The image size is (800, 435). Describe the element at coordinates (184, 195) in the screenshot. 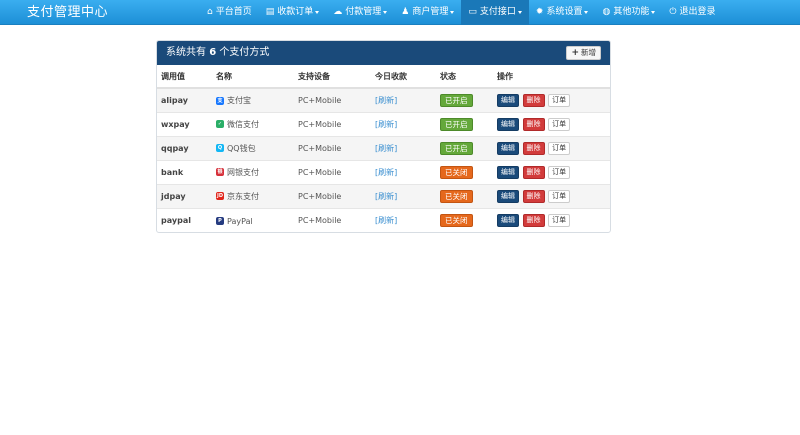

I see `method-code: jdpay` at that location.